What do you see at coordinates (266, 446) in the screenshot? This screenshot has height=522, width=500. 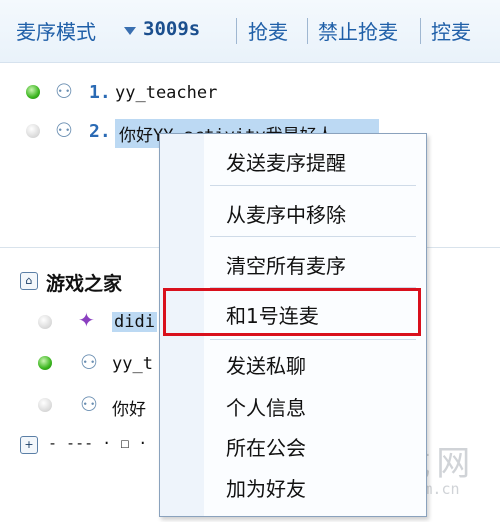 I see `menu-item-guild: 所在公会` at bounding box center [266, 446].